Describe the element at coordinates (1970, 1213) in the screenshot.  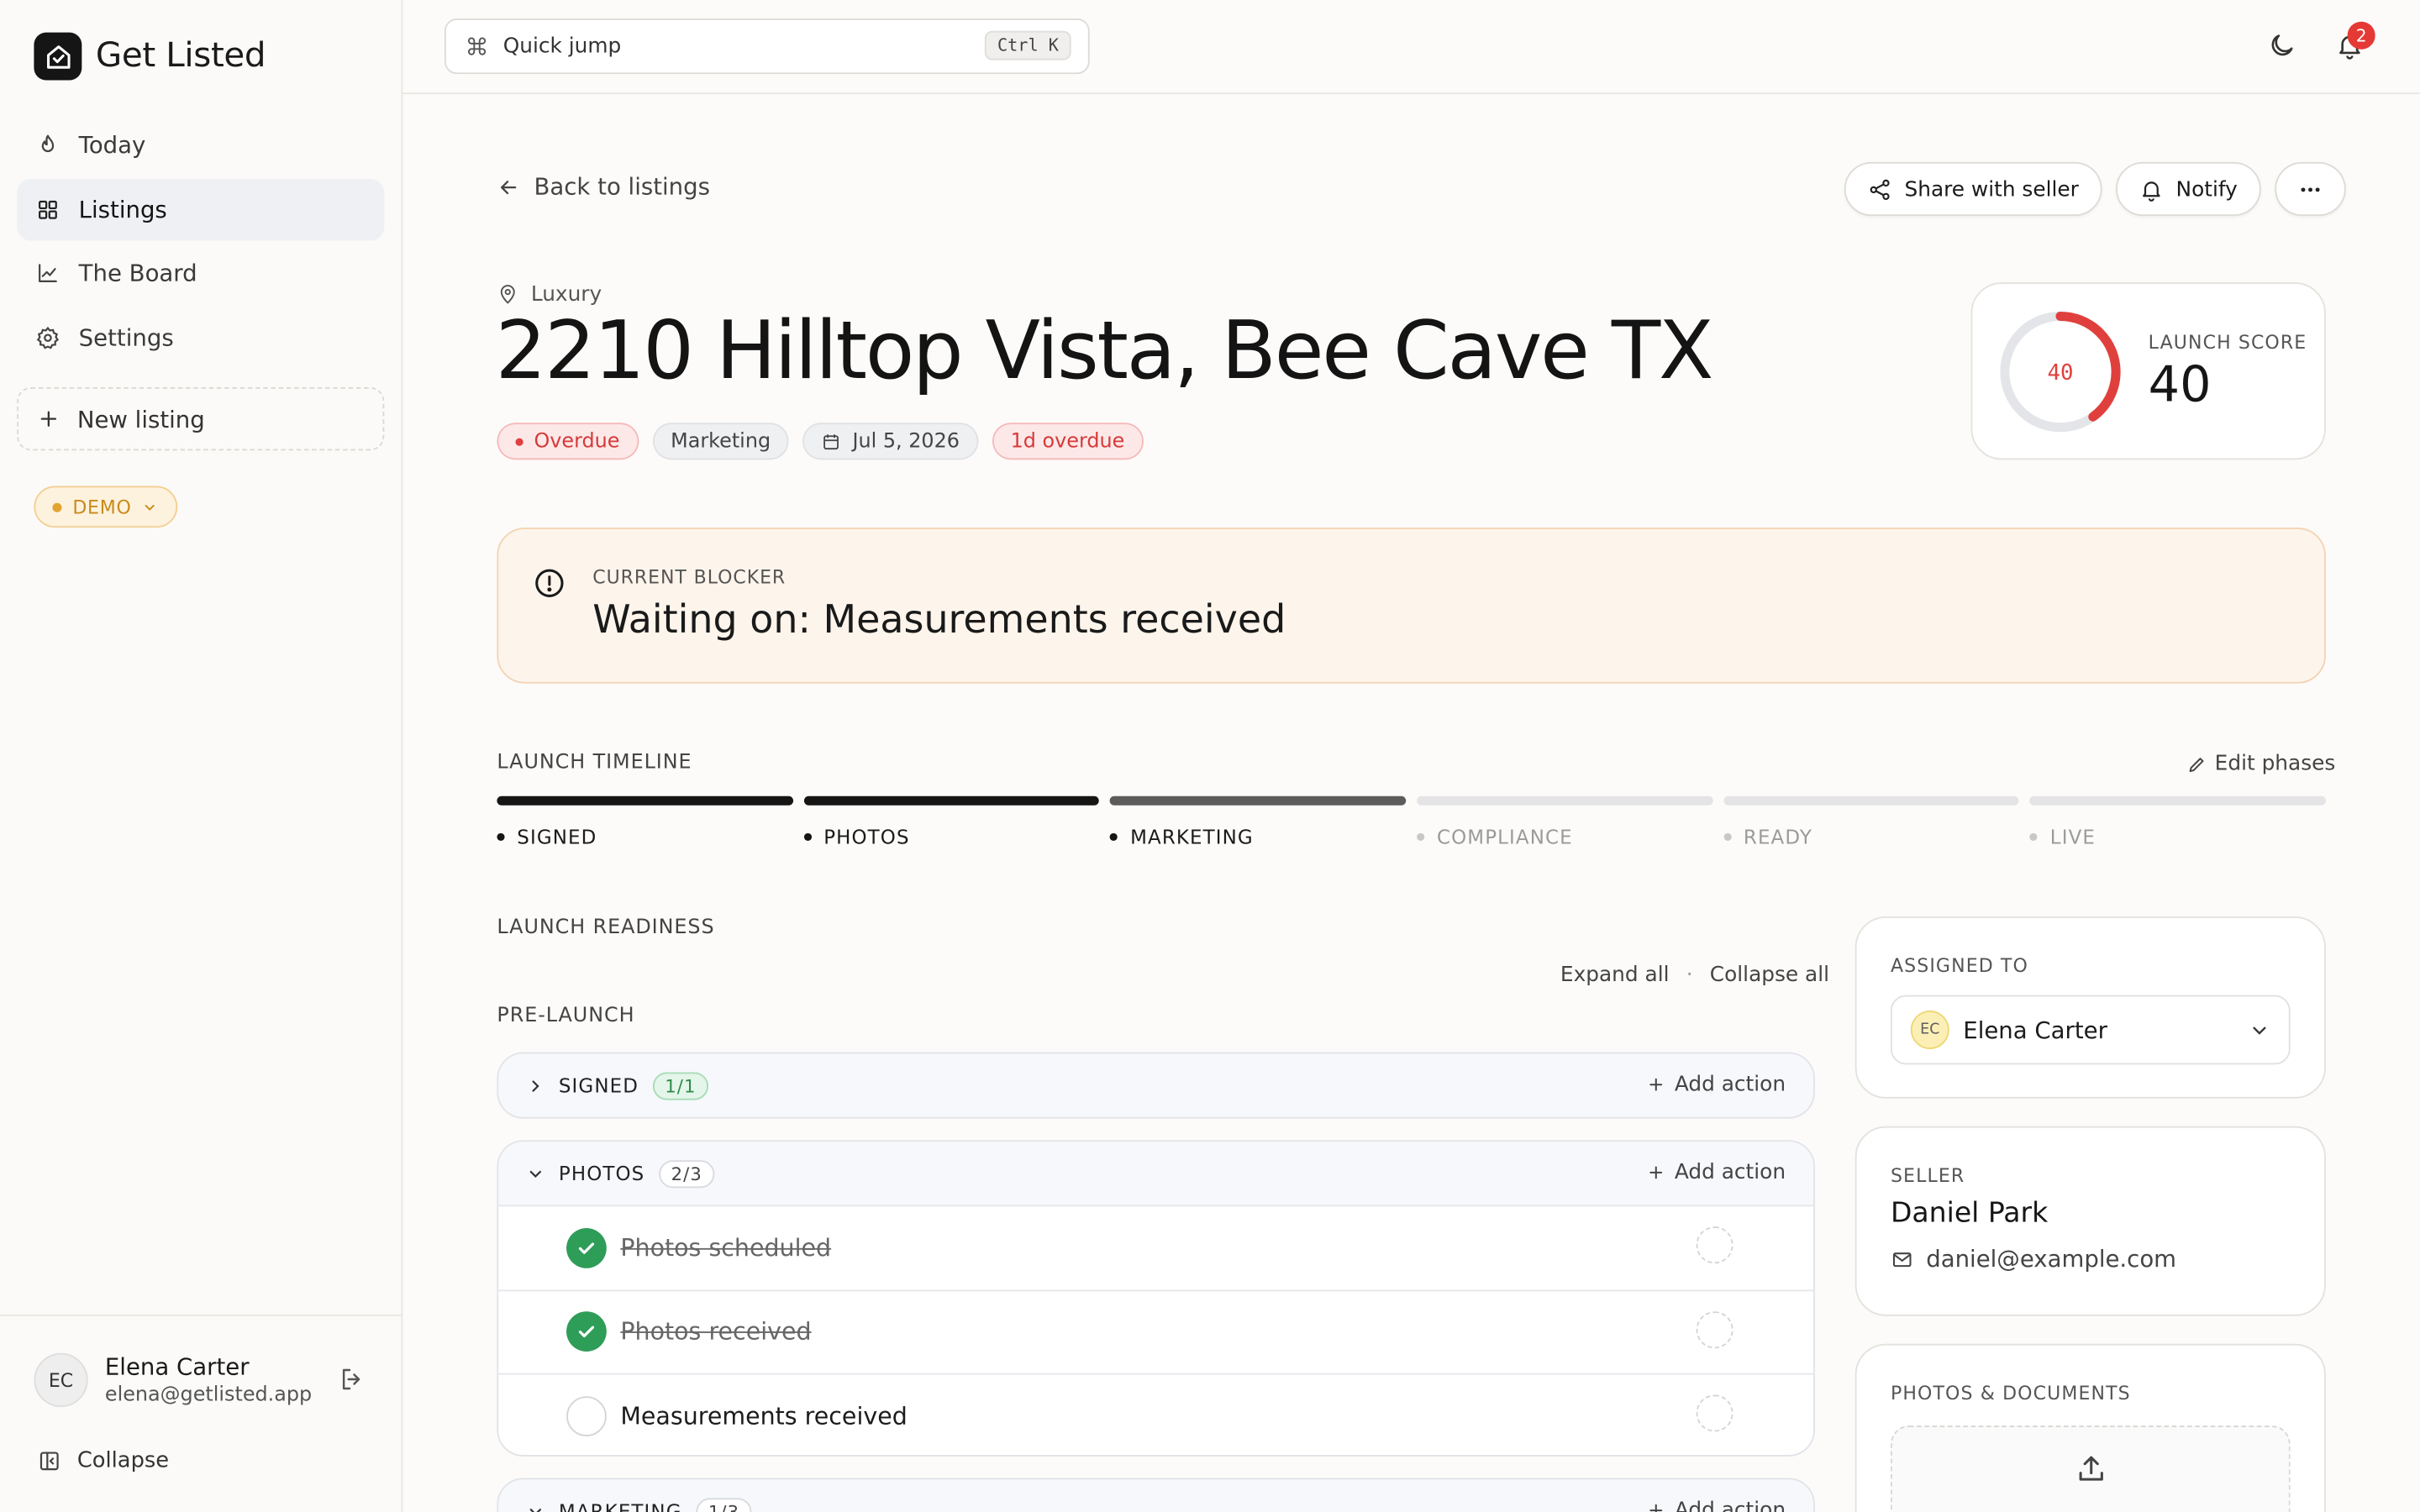
I see `seller-name: Daniel Park` at that location.